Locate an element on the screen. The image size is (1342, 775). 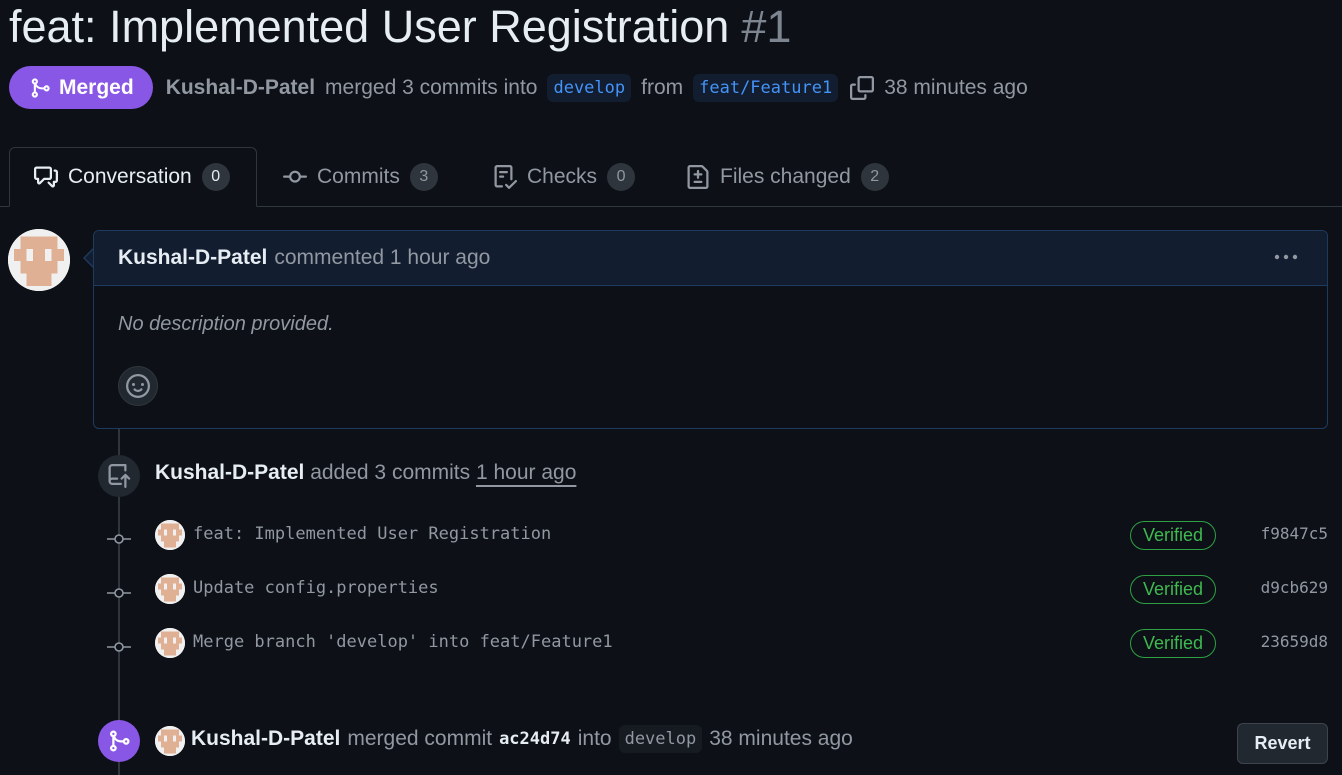
merge-event-into: into is located at coordinates (594, 738).